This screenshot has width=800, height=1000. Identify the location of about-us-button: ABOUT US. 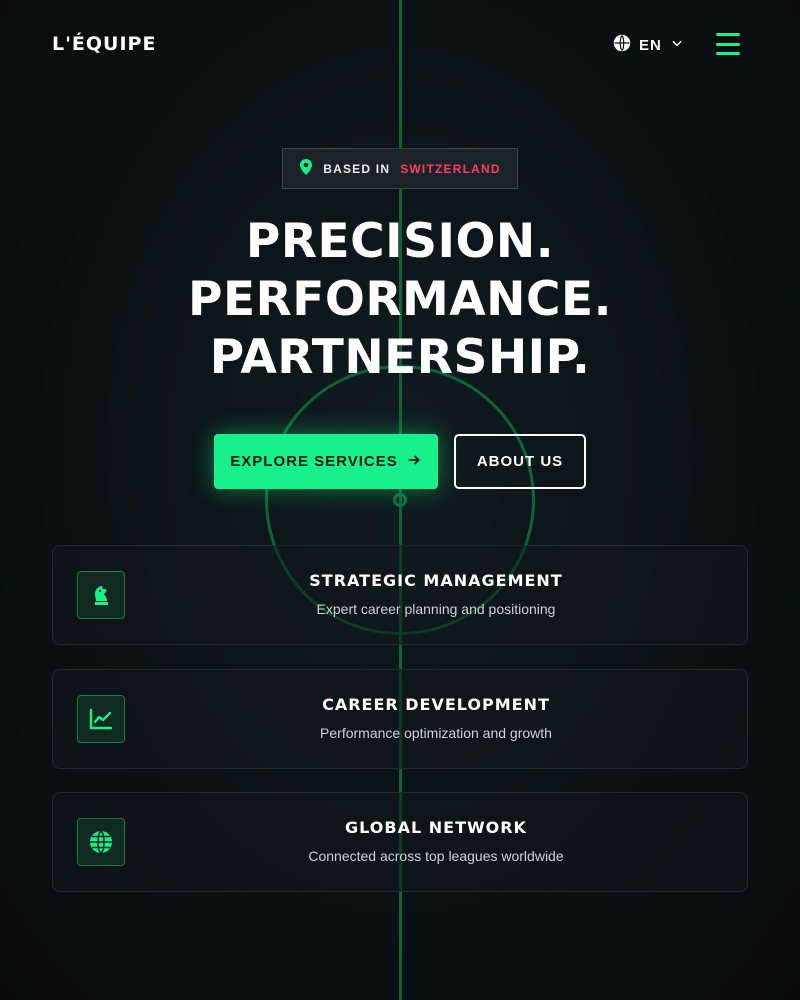
(520, 461).